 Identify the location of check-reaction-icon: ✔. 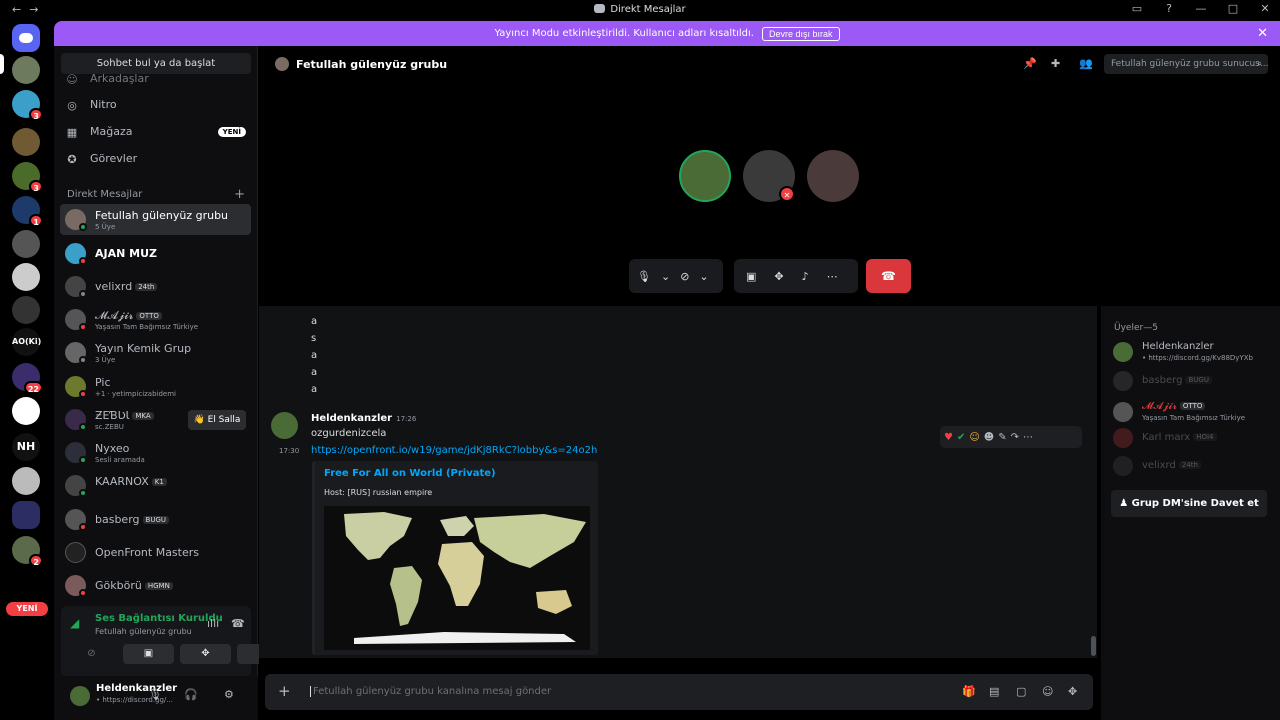
(961, 437).